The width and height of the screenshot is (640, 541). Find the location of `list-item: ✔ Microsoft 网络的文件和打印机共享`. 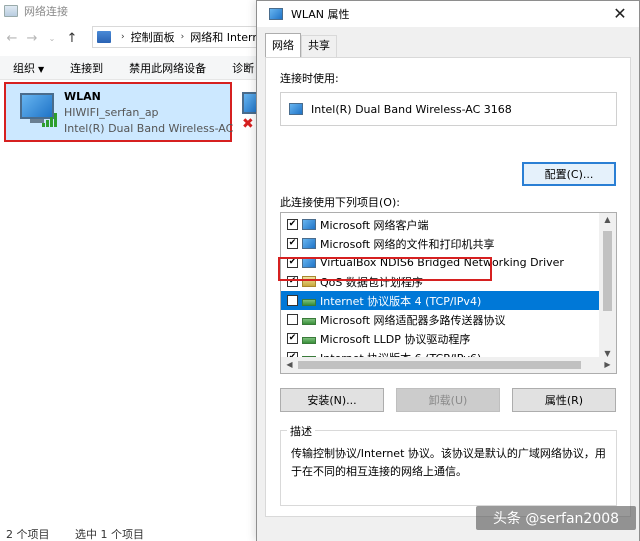

list-item: ✔ Microsoft 网络的文件和打印机共享 is located at coordinates (441, 243).